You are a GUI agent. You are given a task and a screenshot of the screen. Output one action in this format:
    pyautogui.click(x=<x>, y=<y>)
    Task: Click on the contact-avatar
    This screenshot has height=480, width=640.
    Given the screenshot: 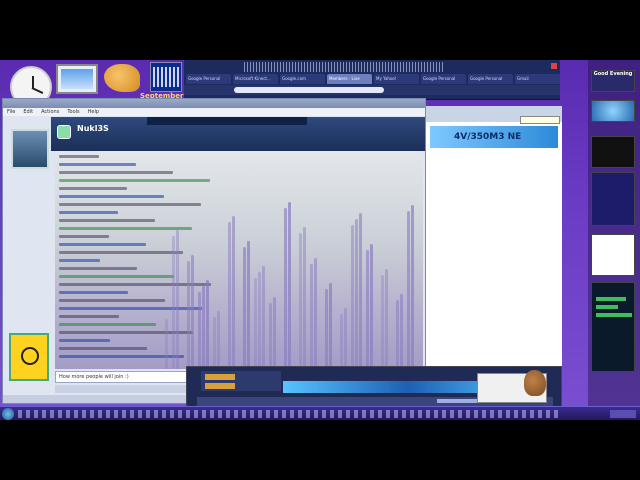 What is the action you would take?
    pyautogui.click(x=30, y=149)
    